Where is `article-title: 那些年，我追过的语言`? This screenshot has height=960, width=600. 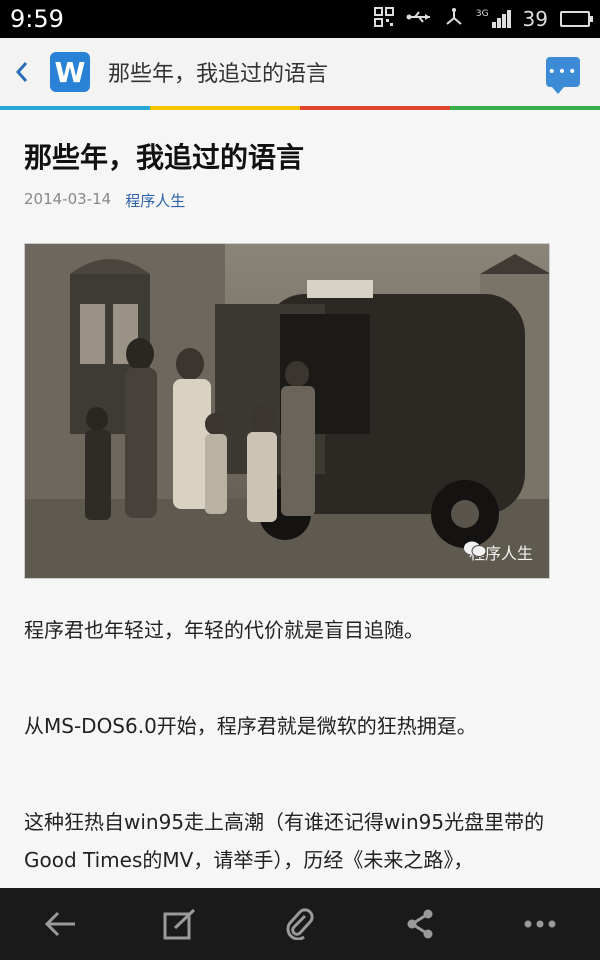 article-title: 那些年，我追过的语言 is located at coordinates (164, 157).